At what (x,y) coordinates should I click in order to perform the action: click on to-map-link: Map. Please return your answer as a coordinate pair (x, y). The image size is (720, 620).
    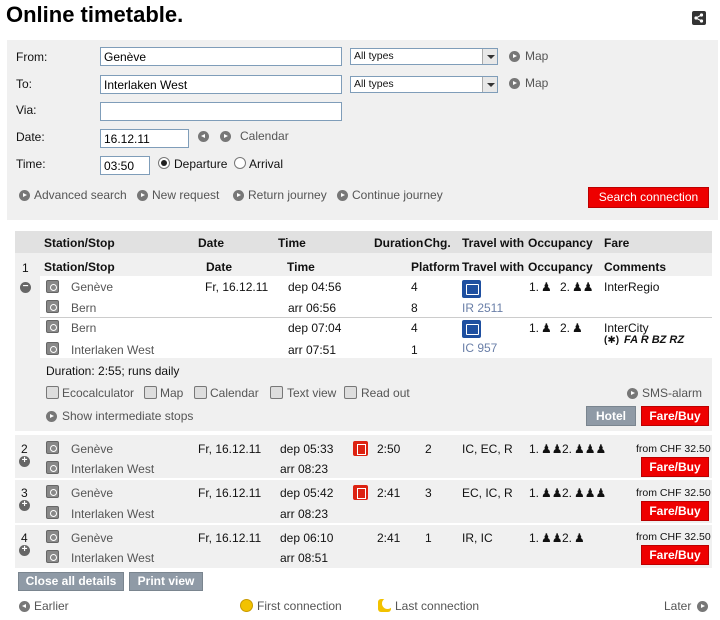
    Looking at the image, I should click on (536, 83).